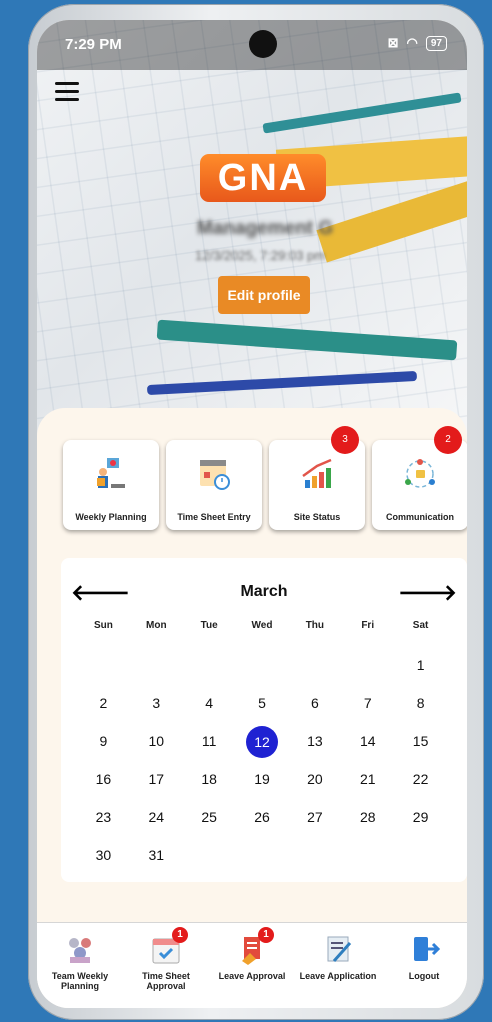 Image resolution: width=492 pixels, height=1022 pixels. I want to click on calendar-day: 18, so click(209, 779).